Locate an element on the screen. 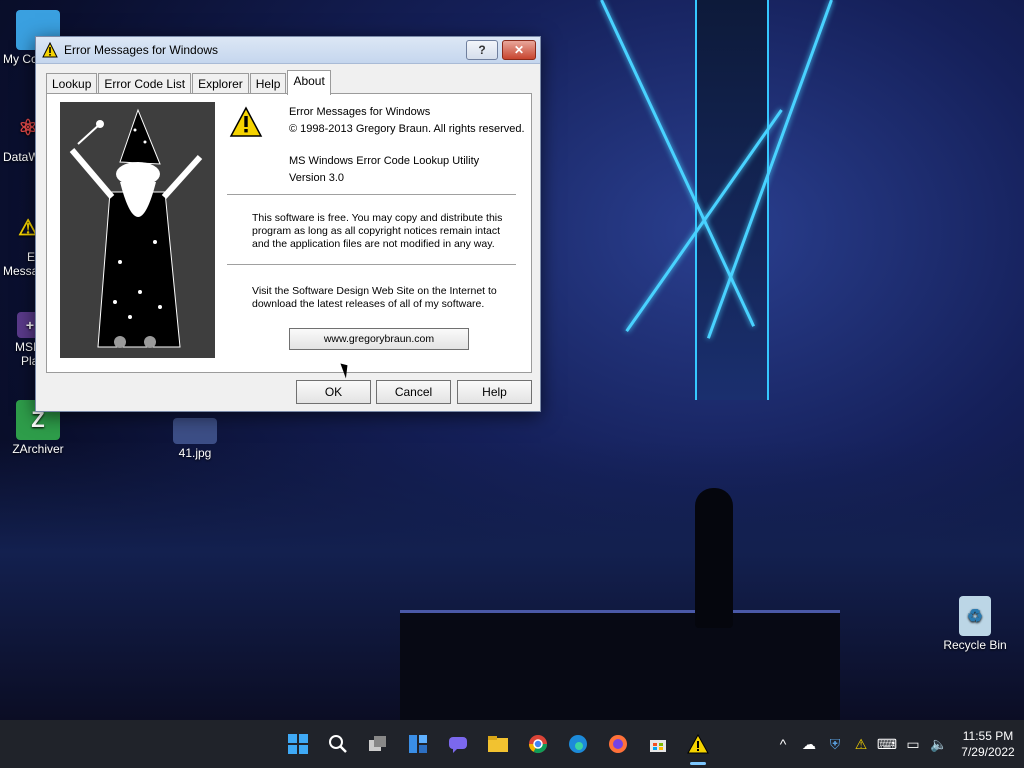  edge-icon is located at coordinates (578, 744).